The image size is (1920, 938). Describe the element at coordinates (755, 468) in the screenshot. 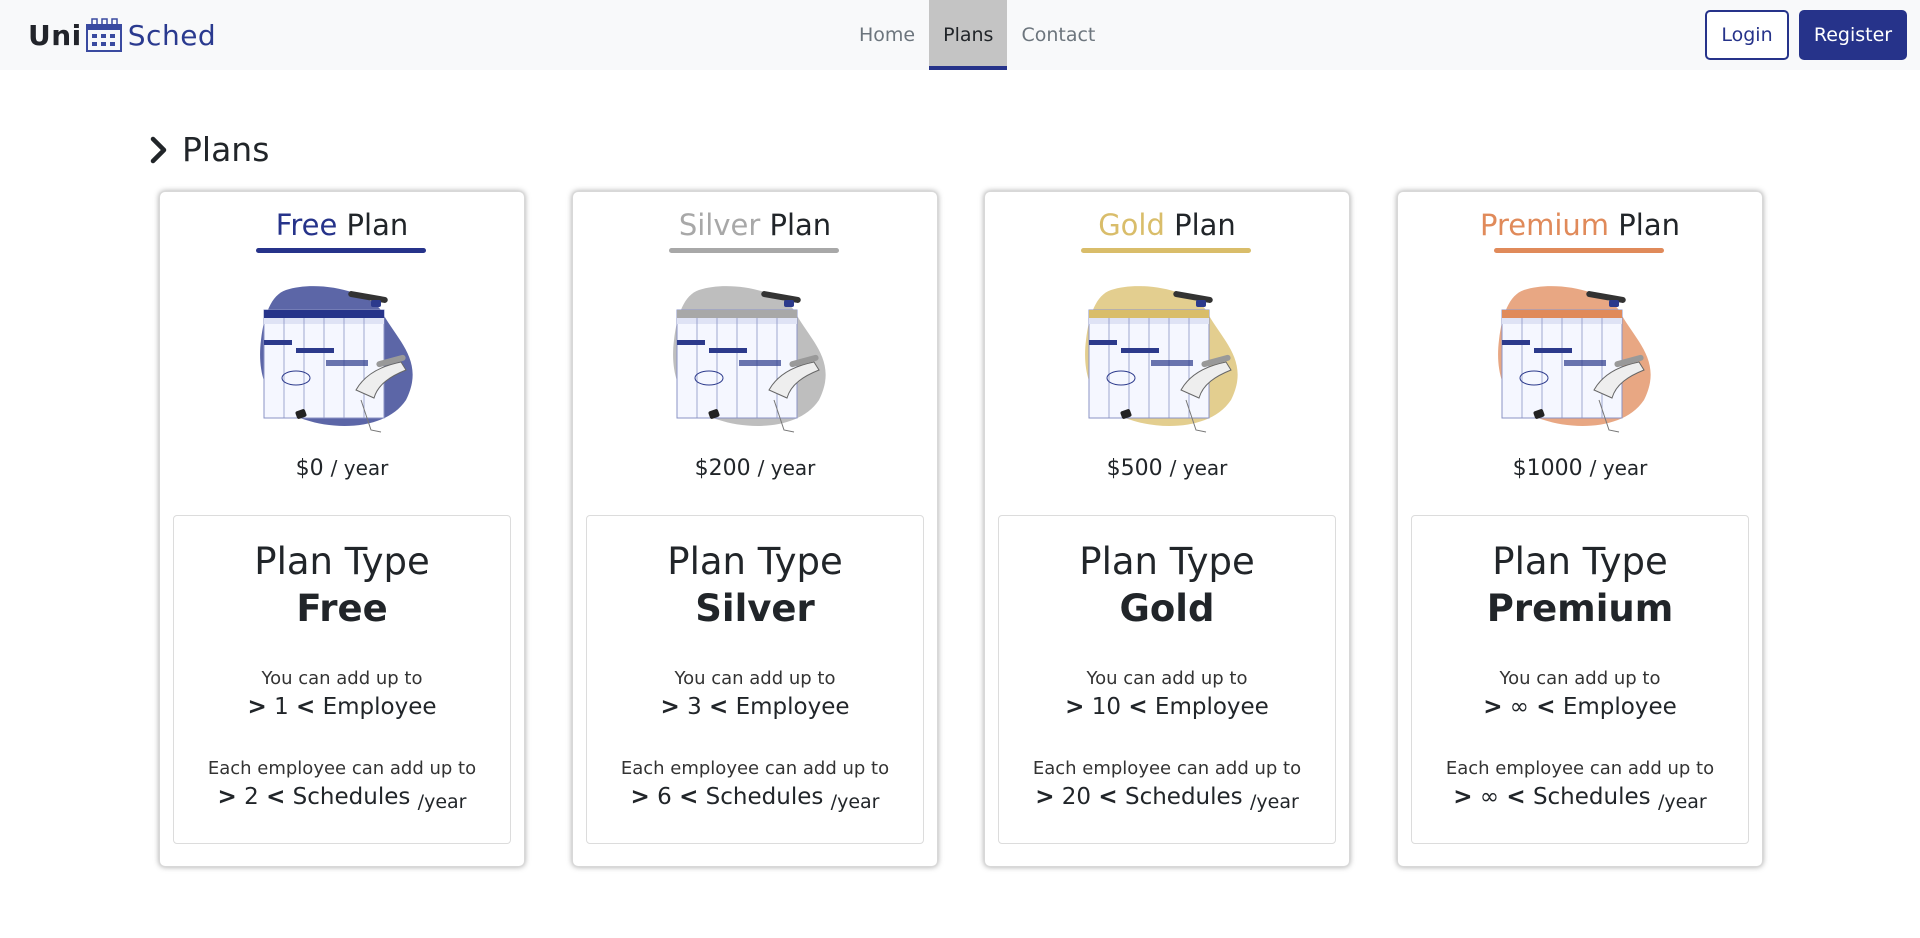

I see `plan-price: $200 / year` at that location.